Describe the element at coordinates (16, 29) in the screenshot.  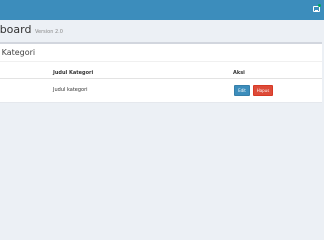
I see `page-title: shboard` at that location.